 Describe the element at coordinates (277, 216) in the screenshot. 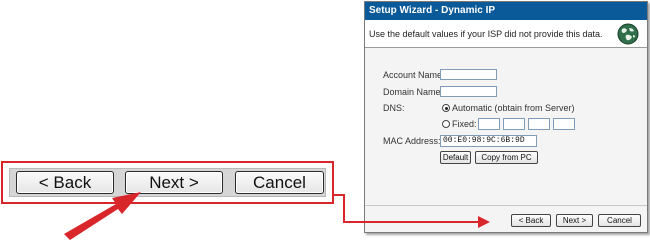

I see `annotation-overlay` at that location.